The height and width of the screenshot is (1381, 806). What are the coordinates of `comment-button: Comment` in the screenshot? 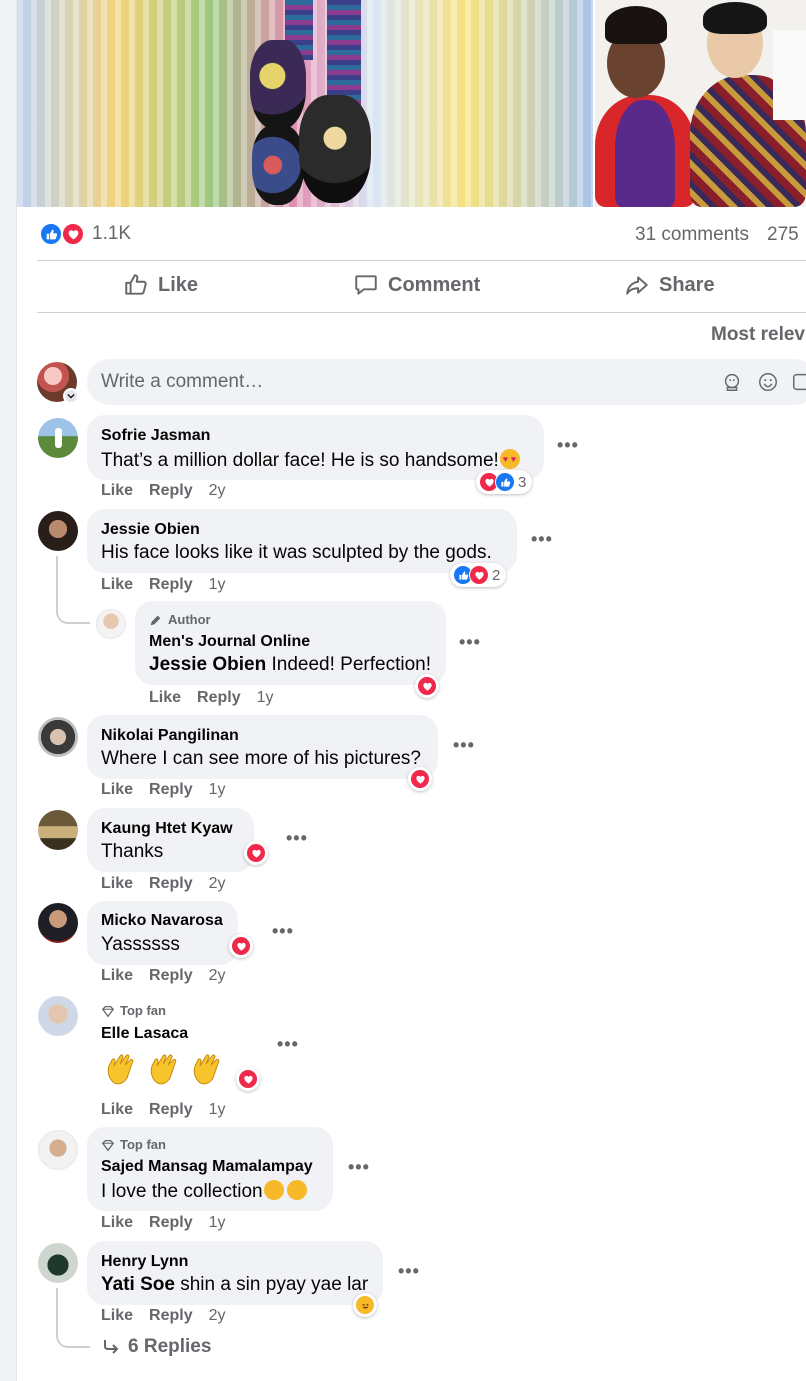 It's located at (416, 285).